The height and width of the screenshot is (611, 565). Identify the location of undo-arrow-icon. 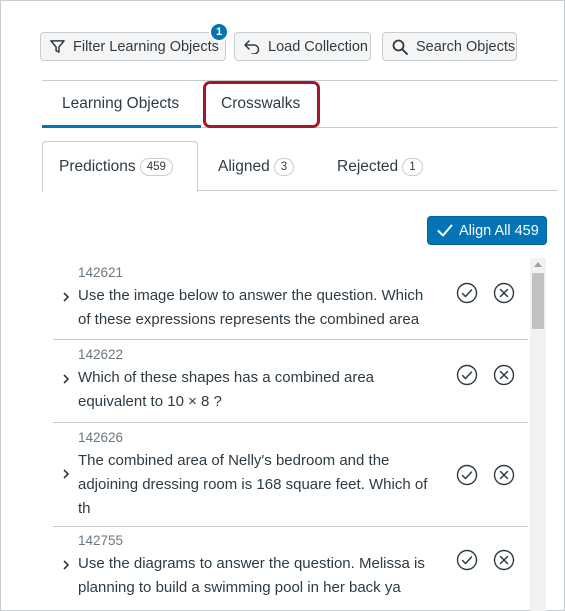
(252, 46).